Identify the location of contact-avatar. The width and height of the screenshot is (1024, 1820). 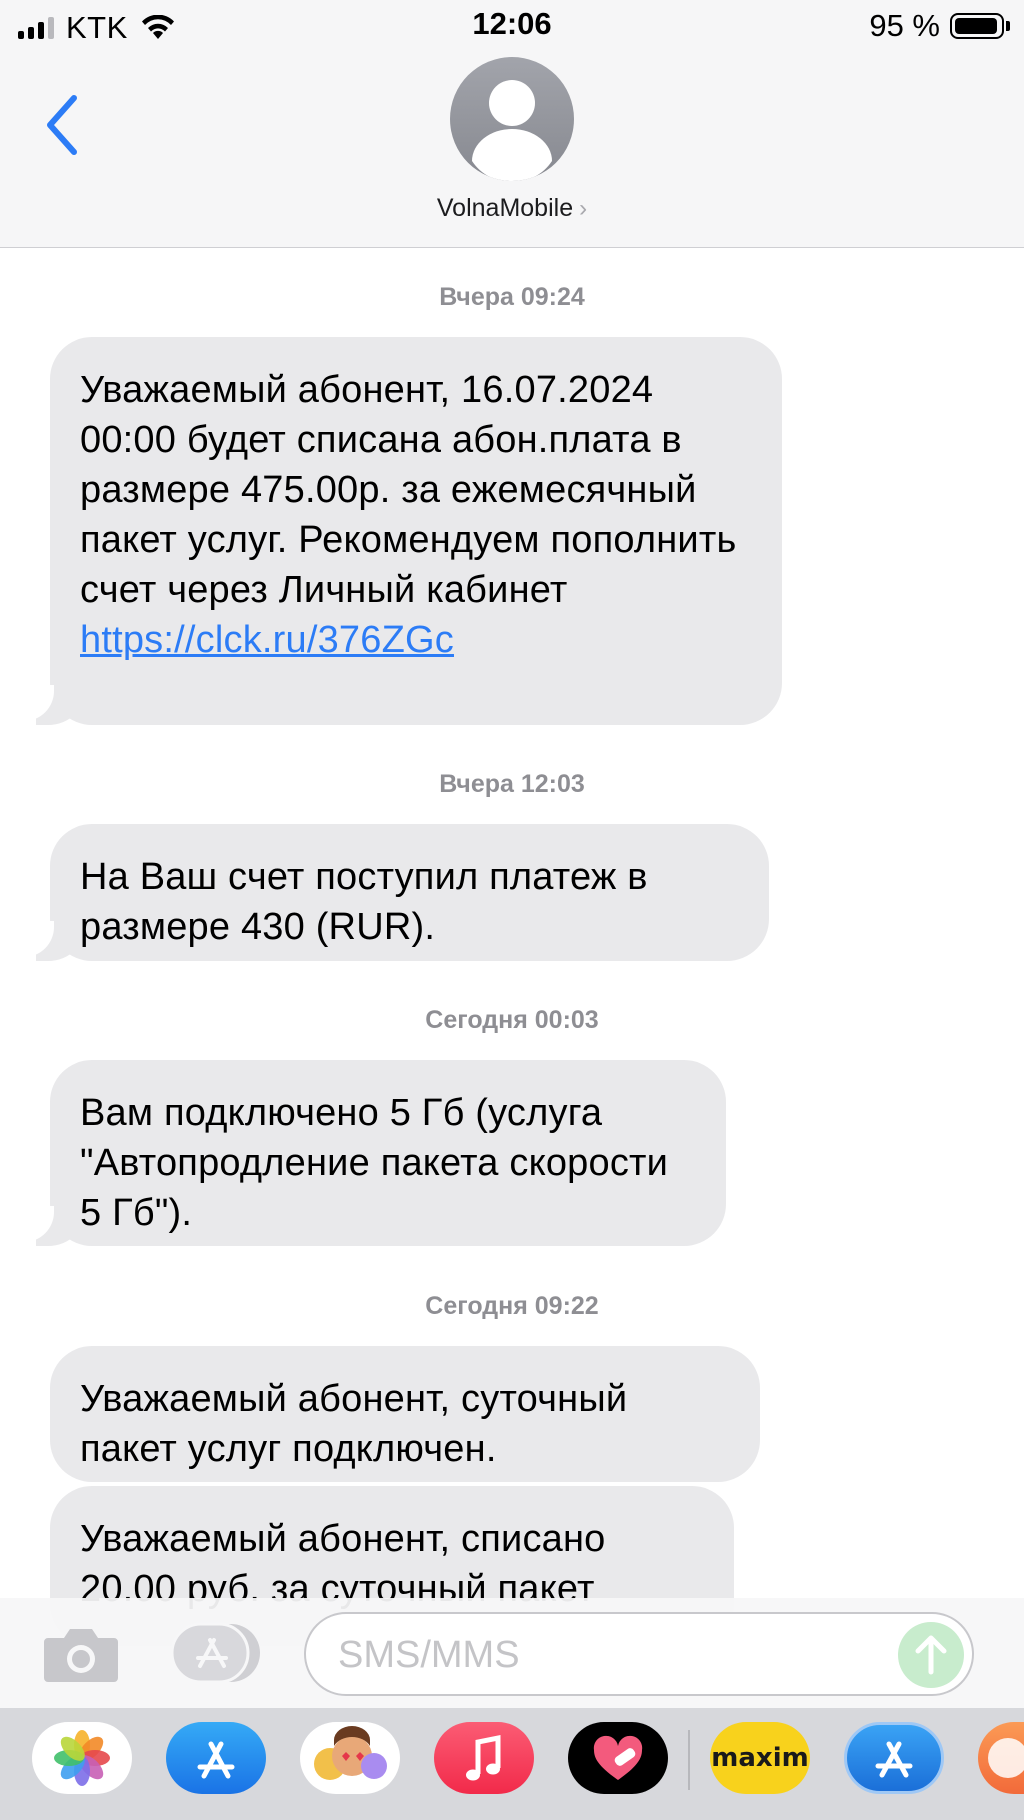
(512, 119).